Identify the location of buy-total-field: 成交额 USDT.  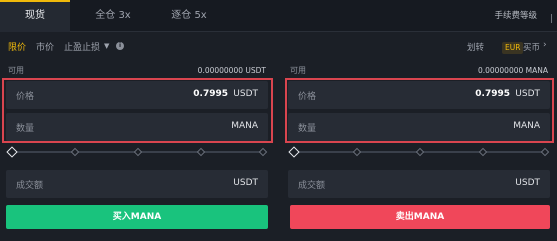
(137, 184).